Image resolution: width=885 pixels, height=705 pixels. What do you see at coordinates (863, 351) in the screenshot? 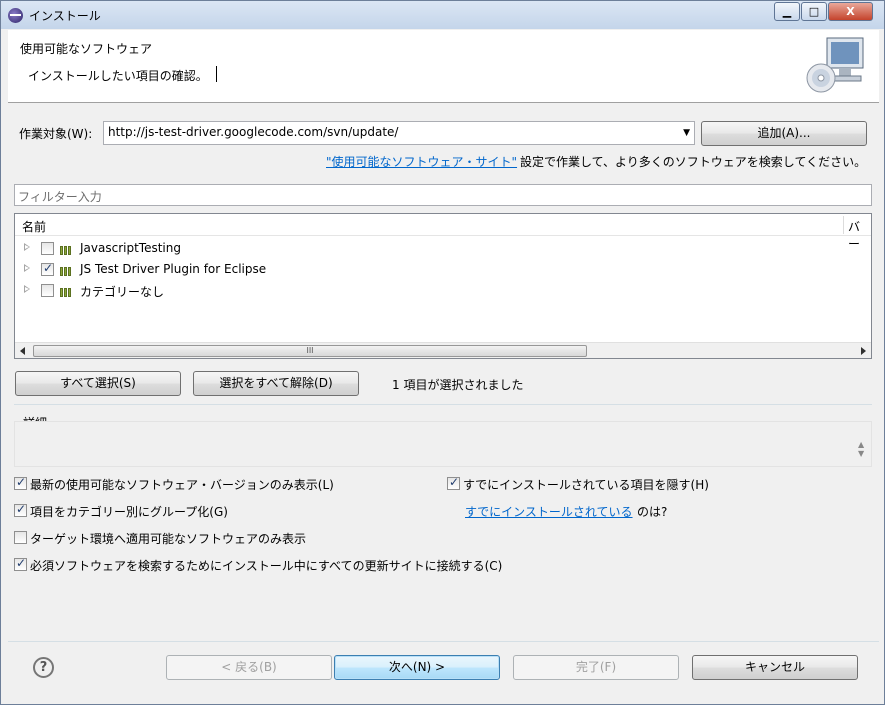
I see `scroll-right-icon` at bounding box center [863, 351].